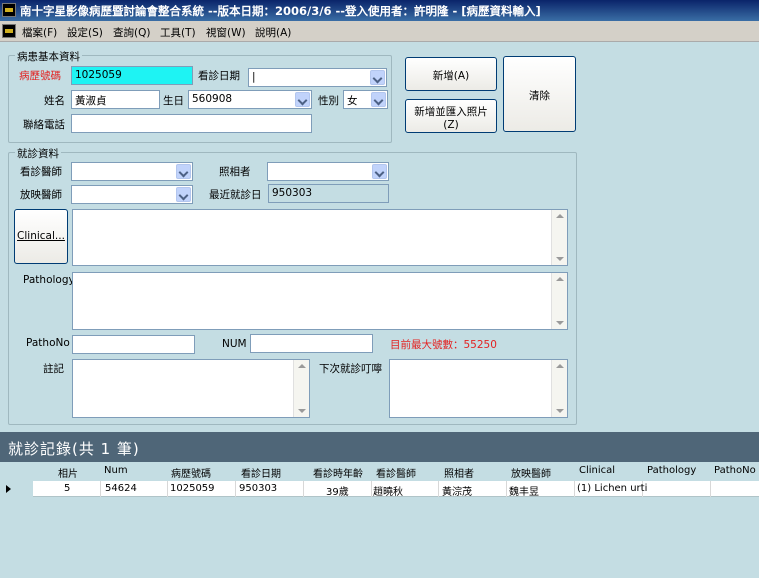  Describe the element at coordinates (531, 472) in the screenshot. I see `col-radiologist: 放映醫師` at that location.